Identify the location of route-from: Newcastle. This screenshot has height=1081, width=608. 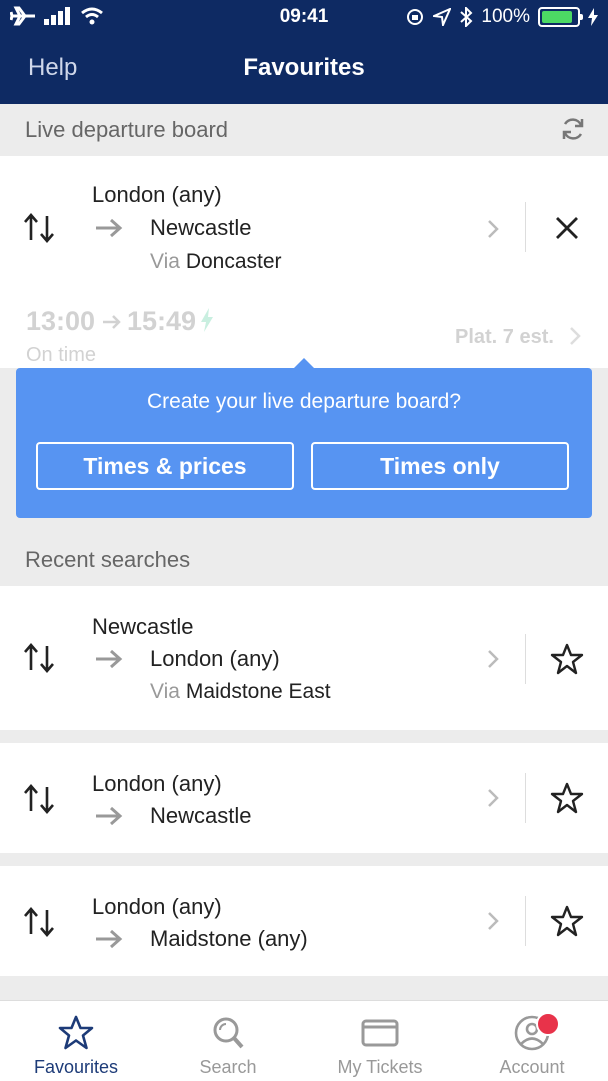
(143, 626).